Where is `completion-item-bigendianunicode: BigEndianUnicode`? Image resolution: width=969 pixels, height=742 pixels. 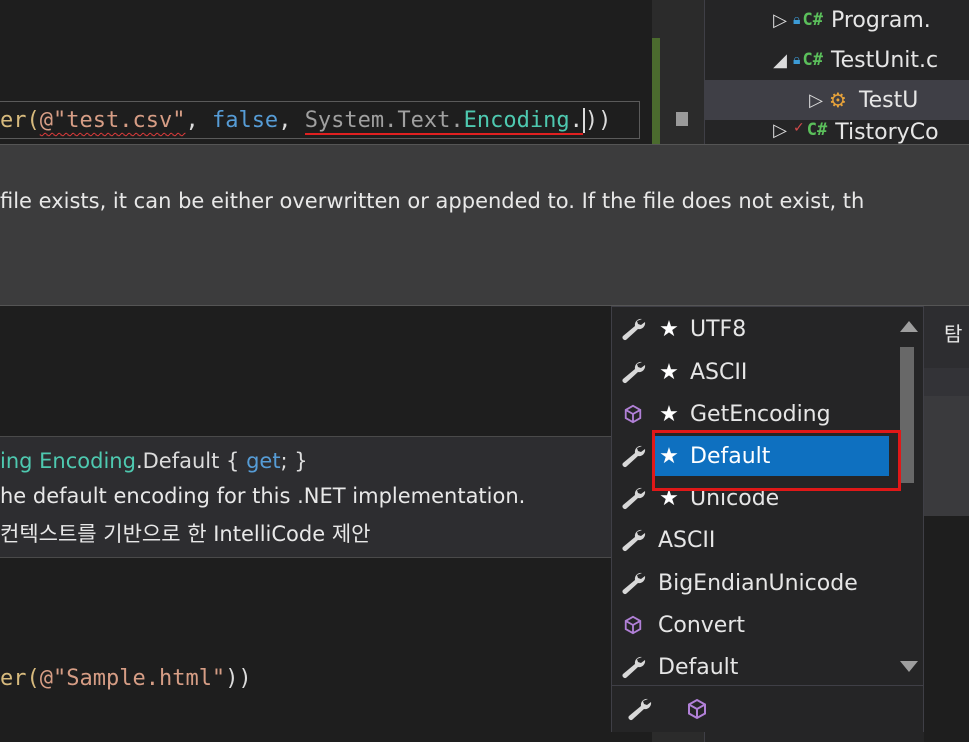
completion-item-bigendianunicode: BigEndianUnicode is located at coordinates (751, 583).